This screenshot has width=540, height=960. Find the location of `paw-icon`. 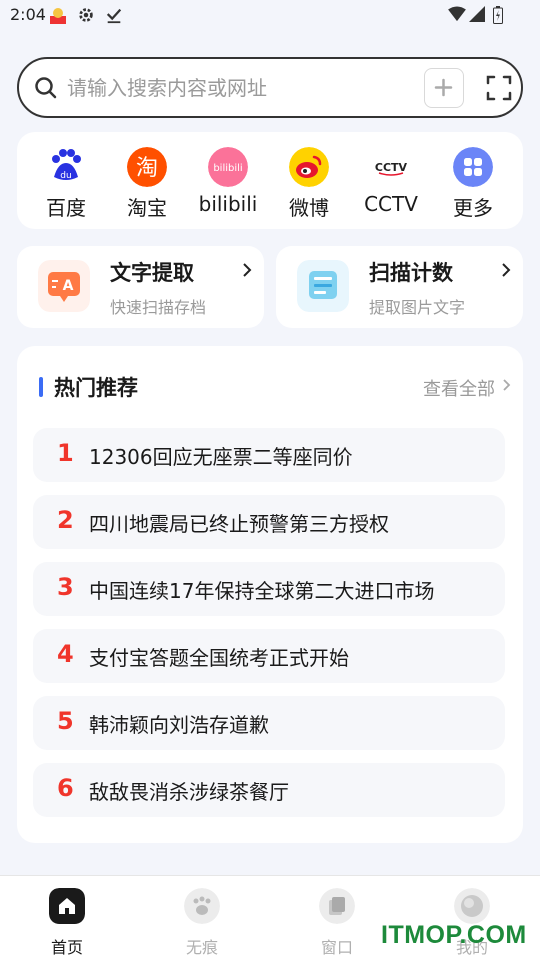

paw-icon is located at coordinates (202, 906).